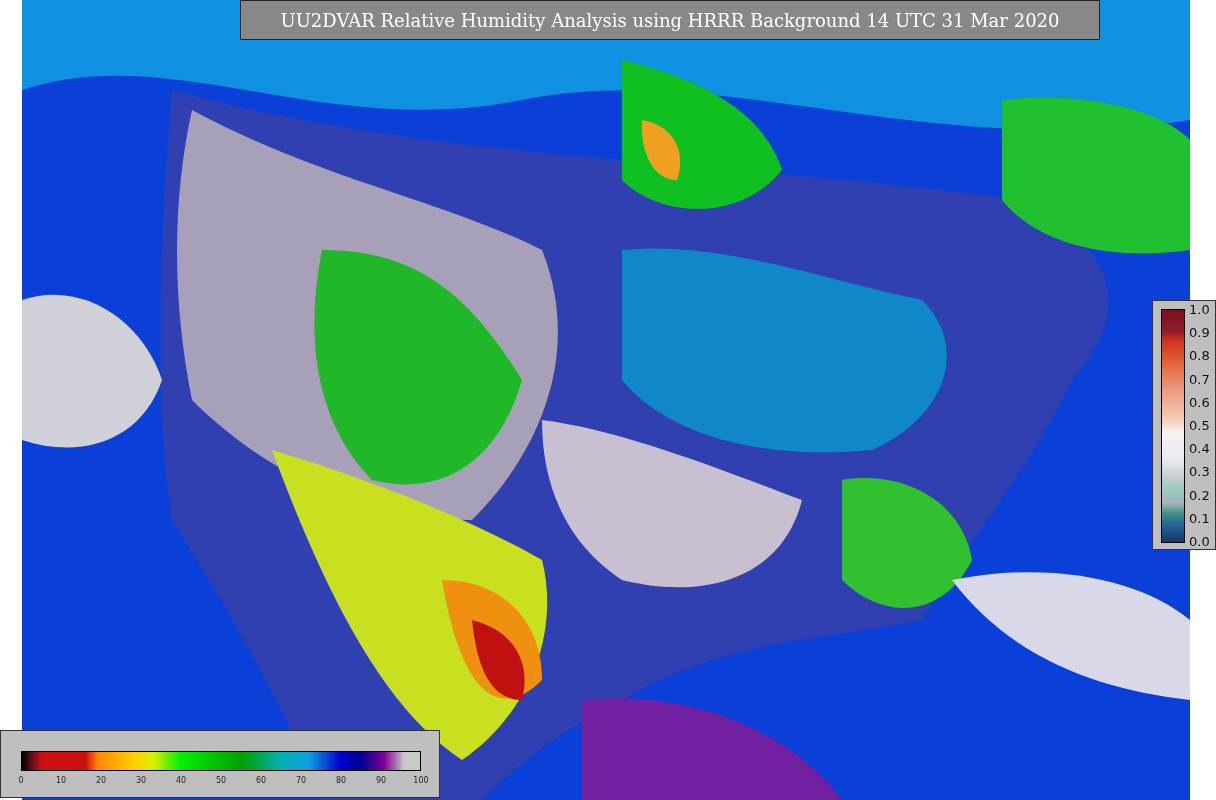 Image resolution: width=1216 pixels, height=800 pixels. Describe the element at coordinates (381, 780) in the screenshot. I see `tick-label: 90` at that location.